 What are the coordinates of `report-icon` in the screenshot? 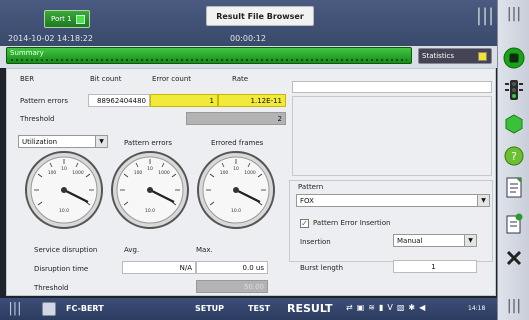 It's located at (514, 188).